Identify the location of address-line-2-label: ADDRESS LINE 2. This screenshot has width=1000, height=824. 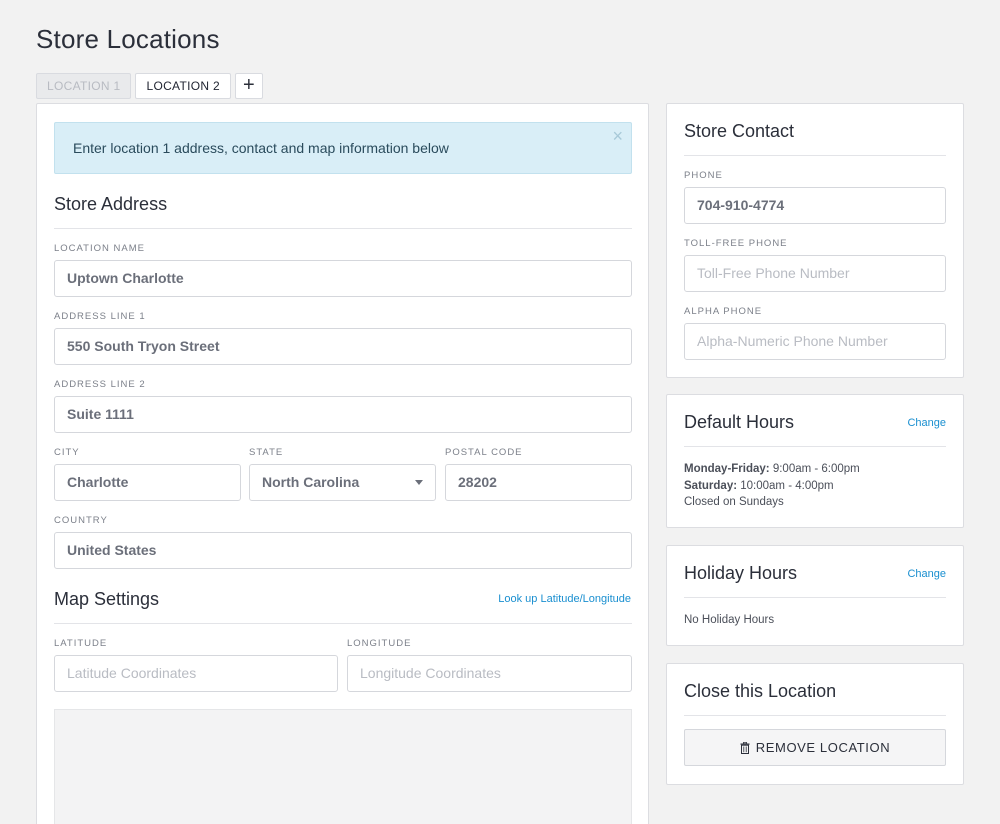
(100, 384).